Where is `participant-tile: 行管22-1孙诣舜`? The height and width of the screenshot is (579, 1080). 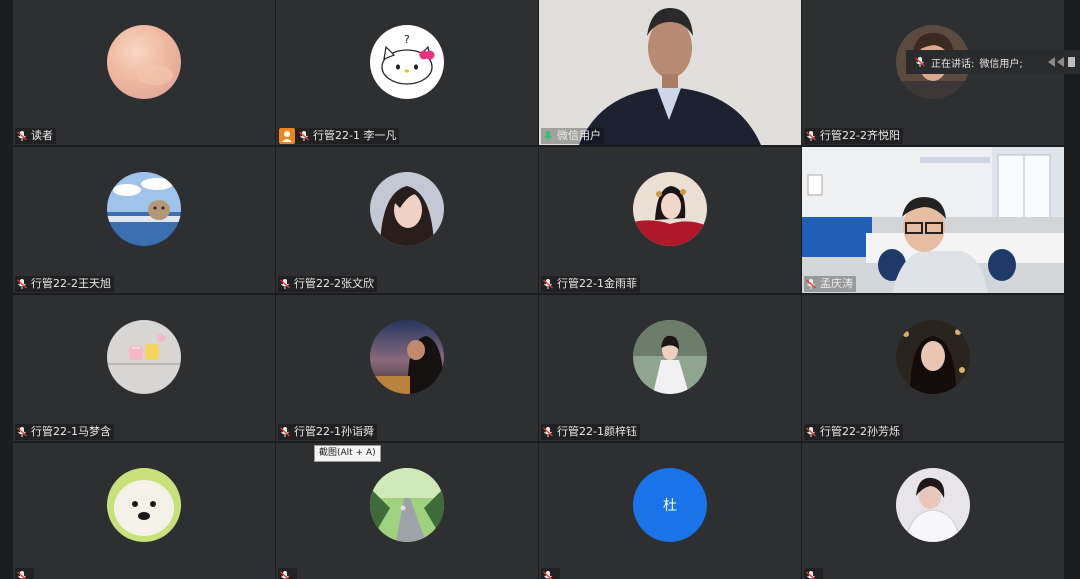
participant-tile: 行管22-1孙诣舜 is located at coordinates (407, 368).